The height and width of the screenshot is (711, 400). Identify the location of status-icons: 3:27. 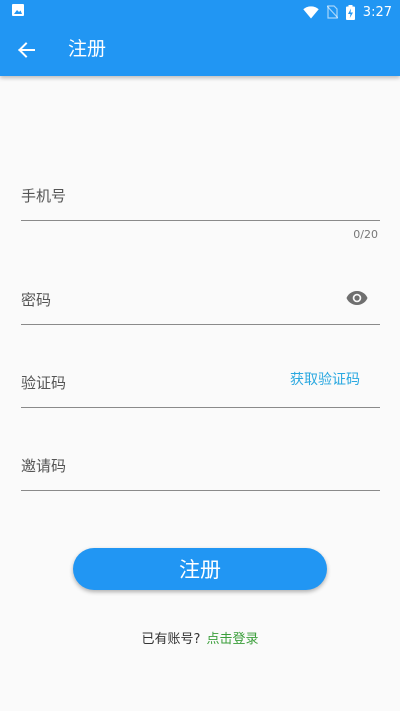
(347, 12).